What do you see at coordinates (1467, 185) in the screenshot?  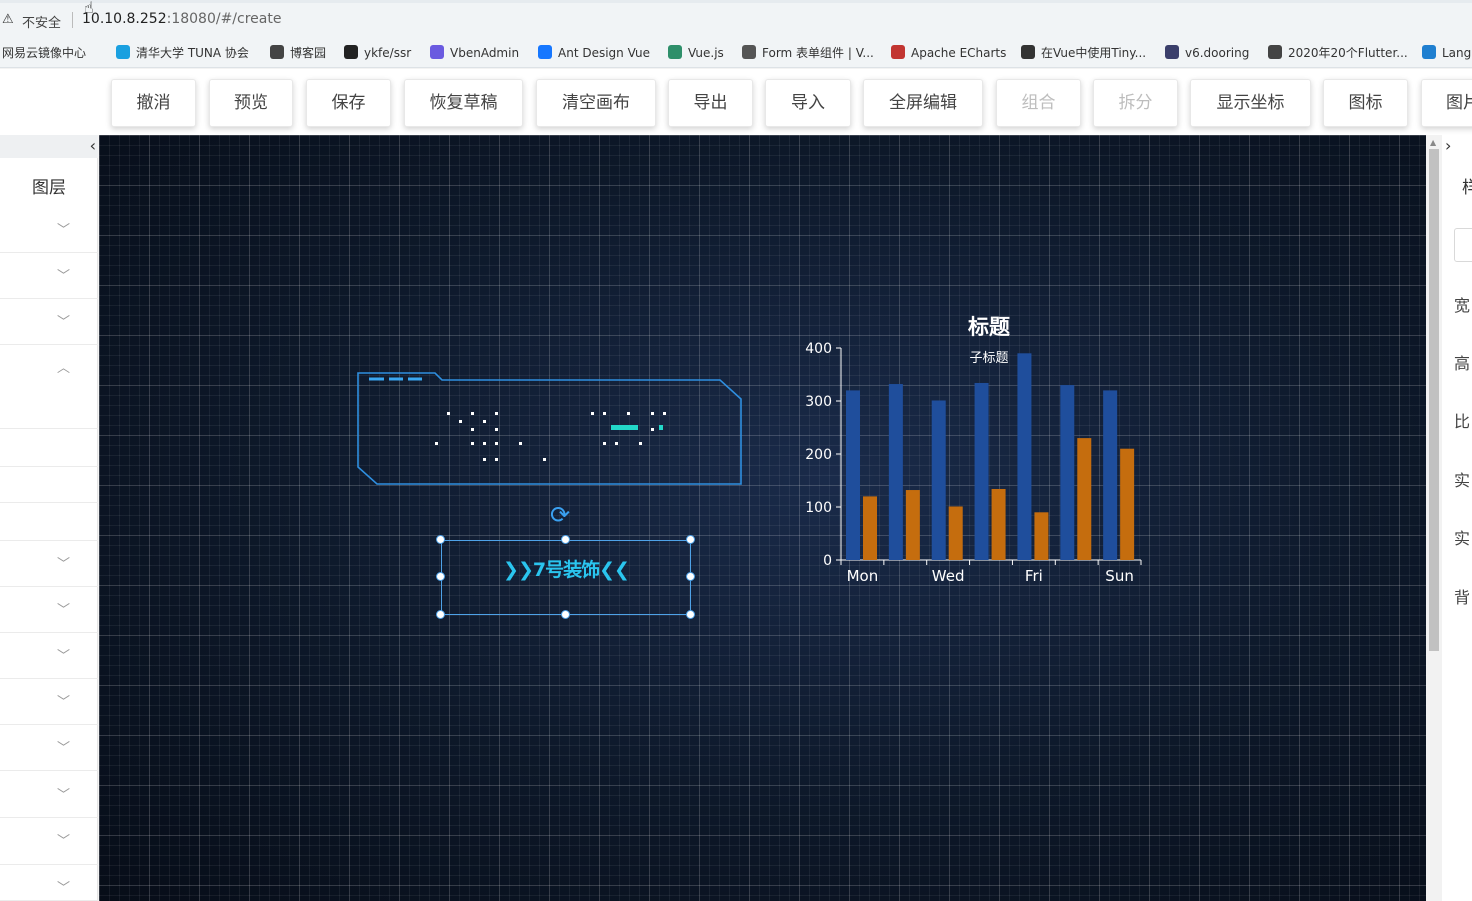 I see `property-tab-style: 样` at bounding box center [1467, 185].